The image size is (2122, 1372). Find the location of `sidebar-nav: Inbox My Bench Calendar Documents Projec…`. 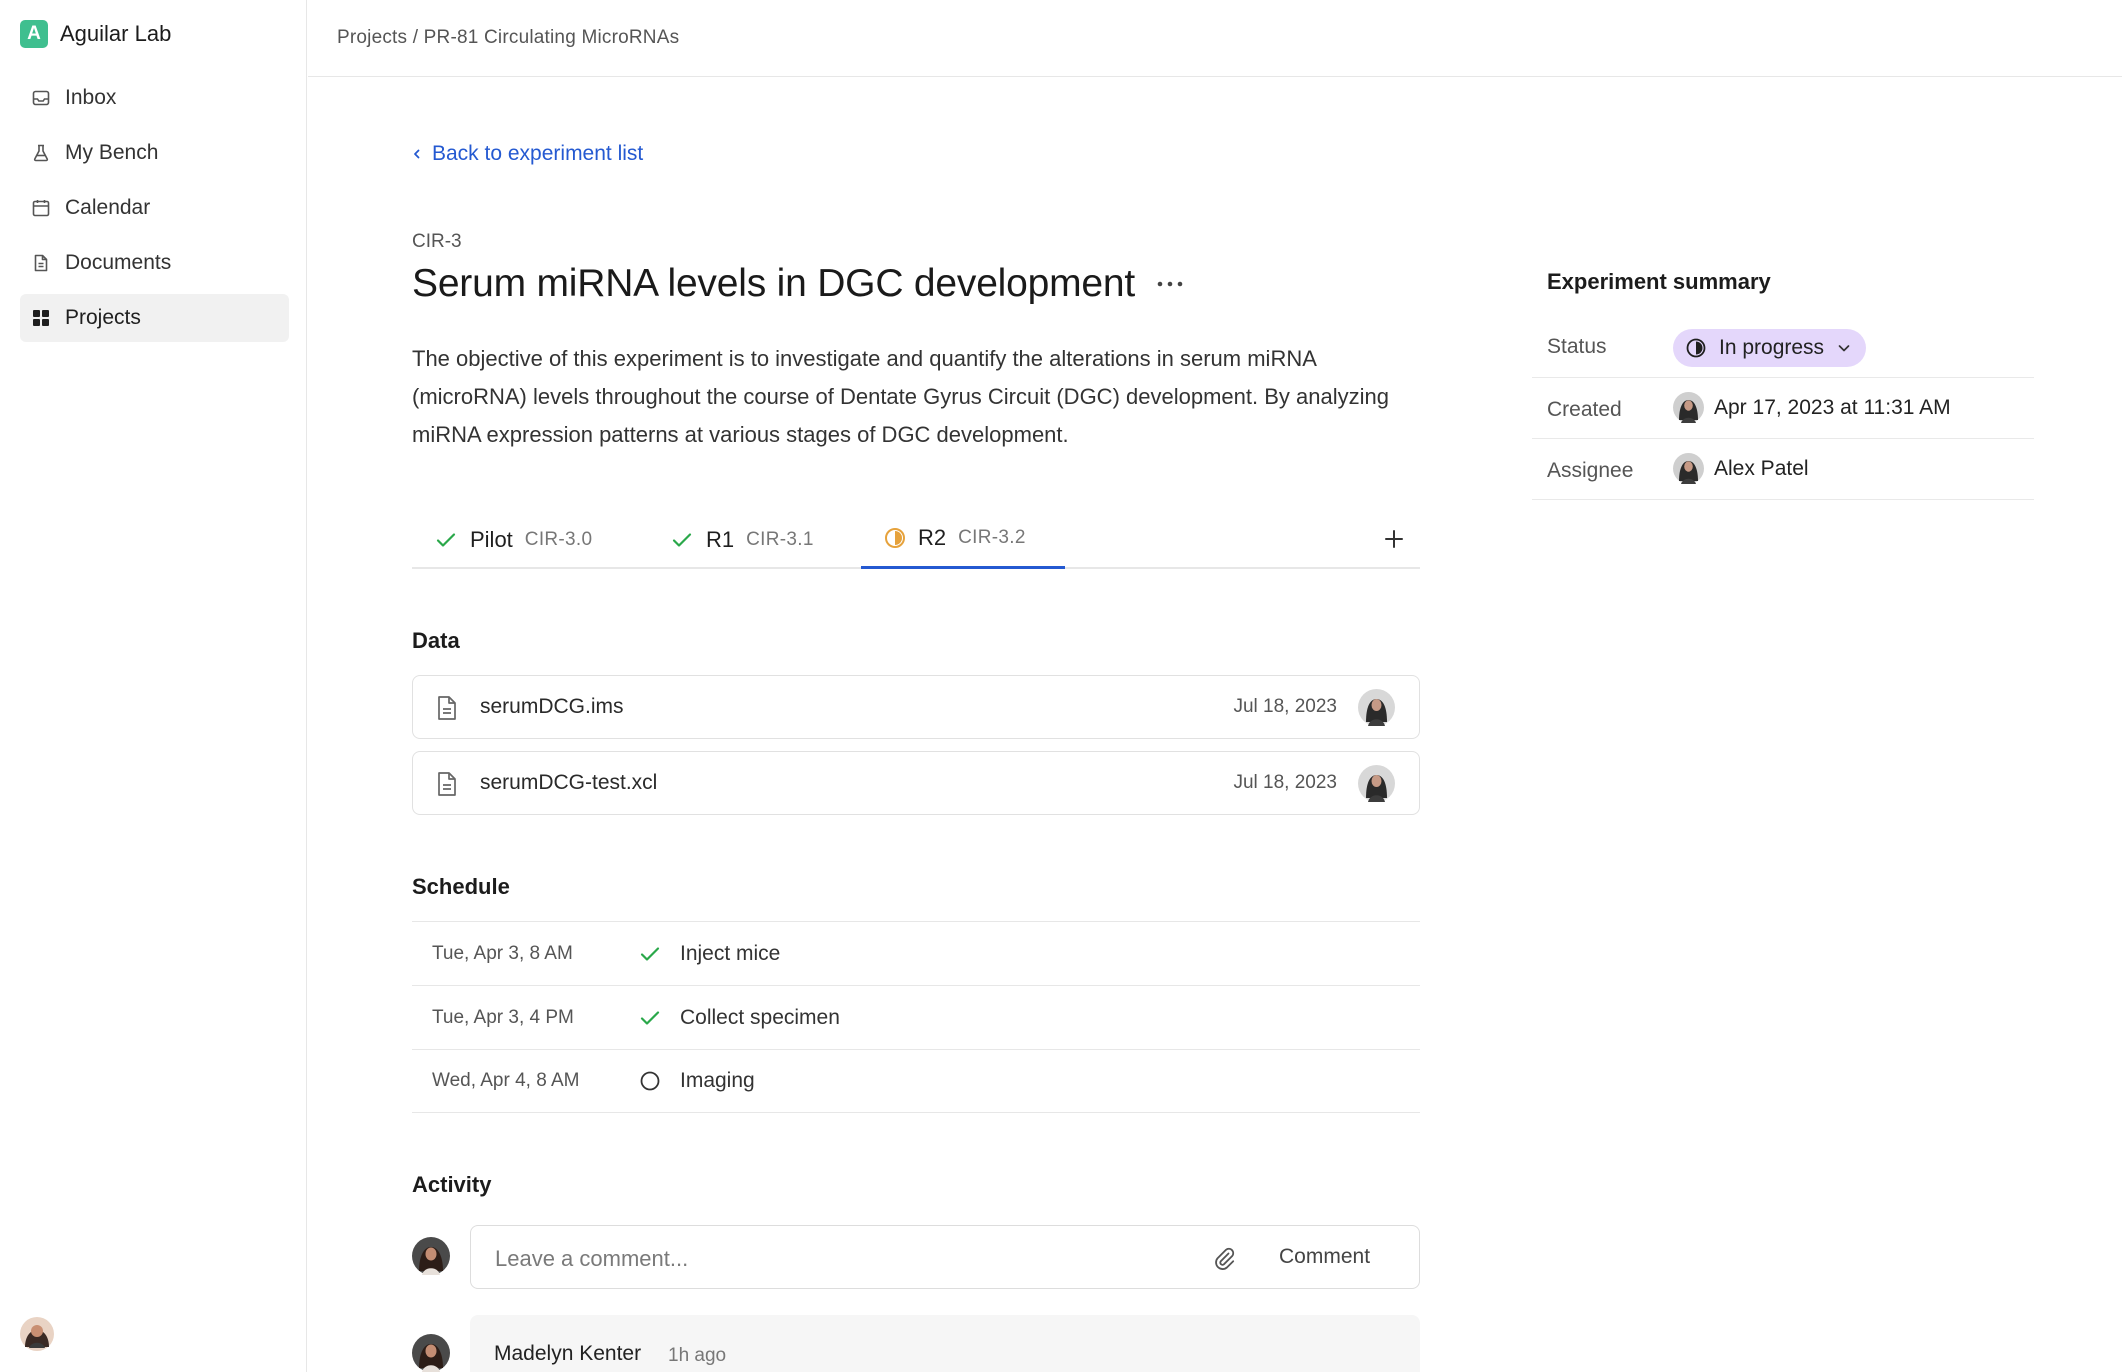

sidebar-nav: Inbox My Bench Calendar Documents Projec… is located at coordinates (154, 211).